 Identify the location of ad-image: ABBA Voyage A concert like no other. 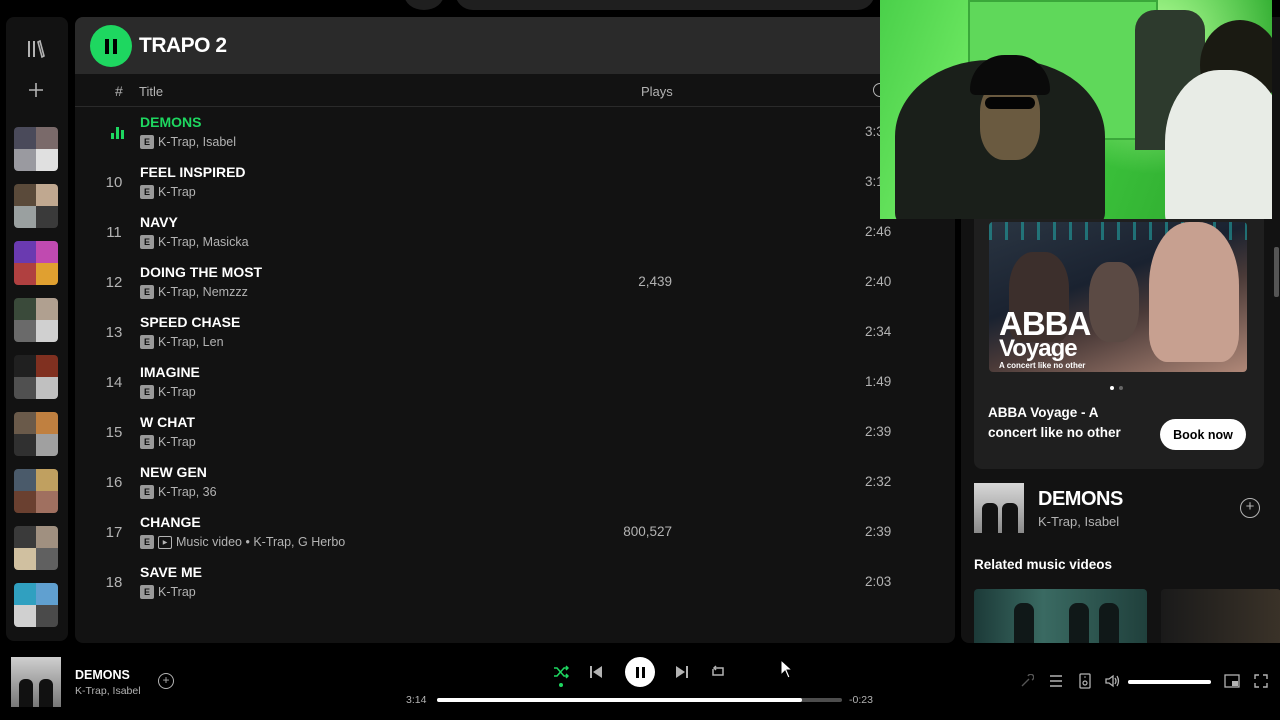
(1118, 297).